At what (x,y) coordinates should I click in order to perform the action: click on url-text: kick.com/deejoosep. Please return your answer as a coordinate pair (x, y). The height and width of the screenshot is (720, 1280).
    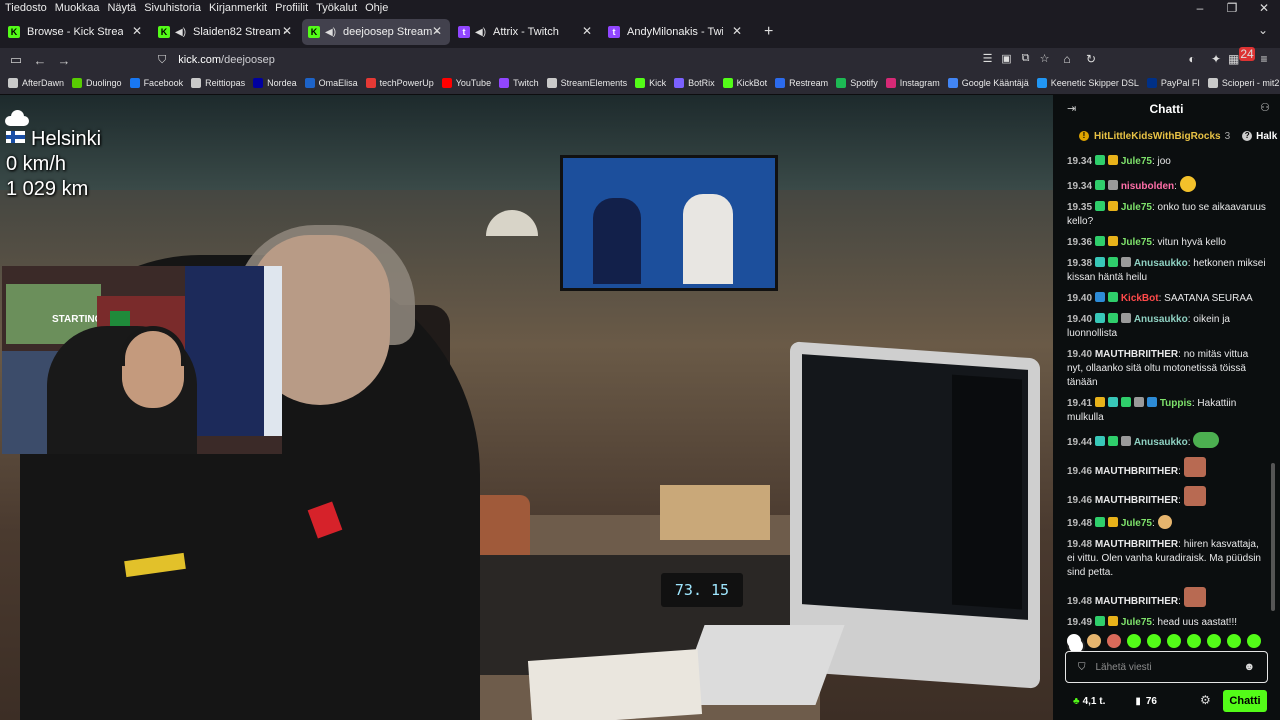
    Looking at the image, I should click on (226, 60).